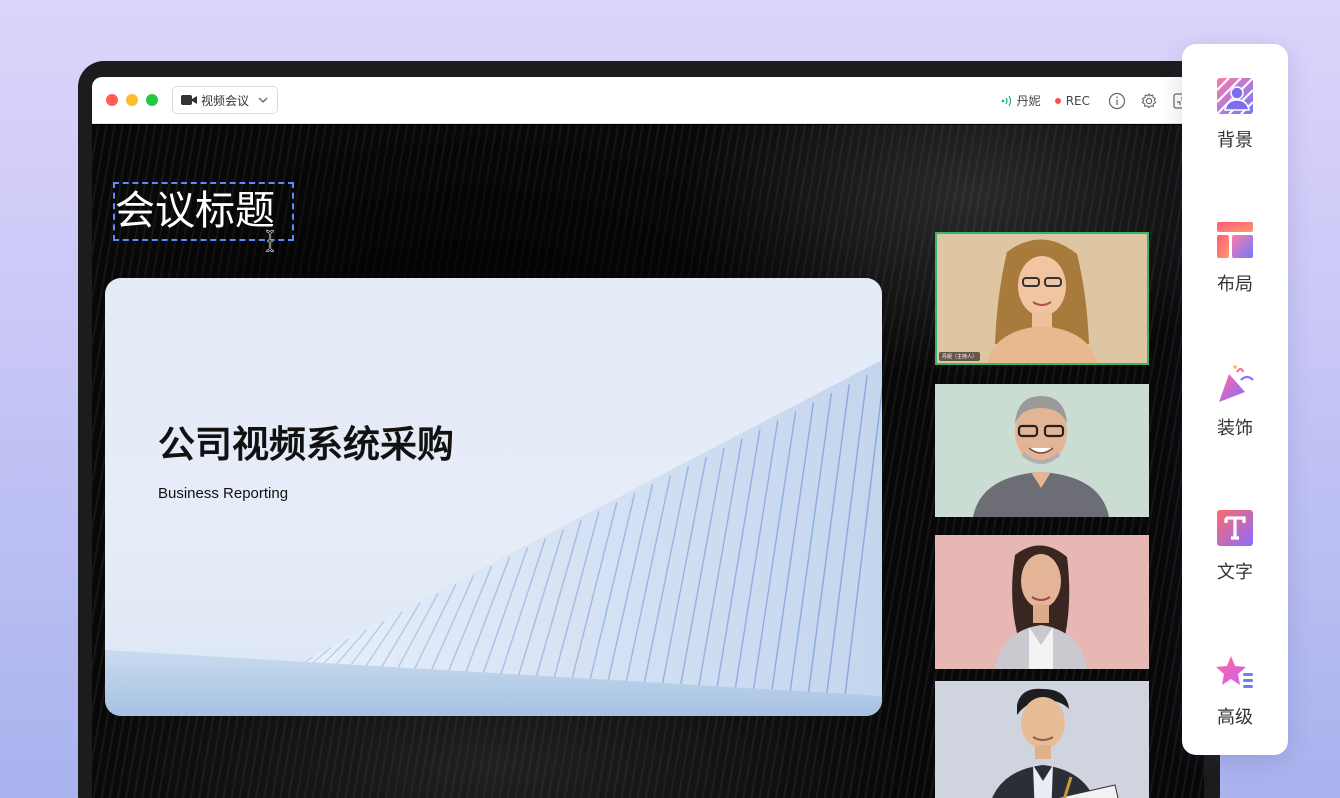  What do you see at coordinates (1235, 140) in the screenshot?
I see `panel-item-label: 背景` at bounding box center [1235, 140].